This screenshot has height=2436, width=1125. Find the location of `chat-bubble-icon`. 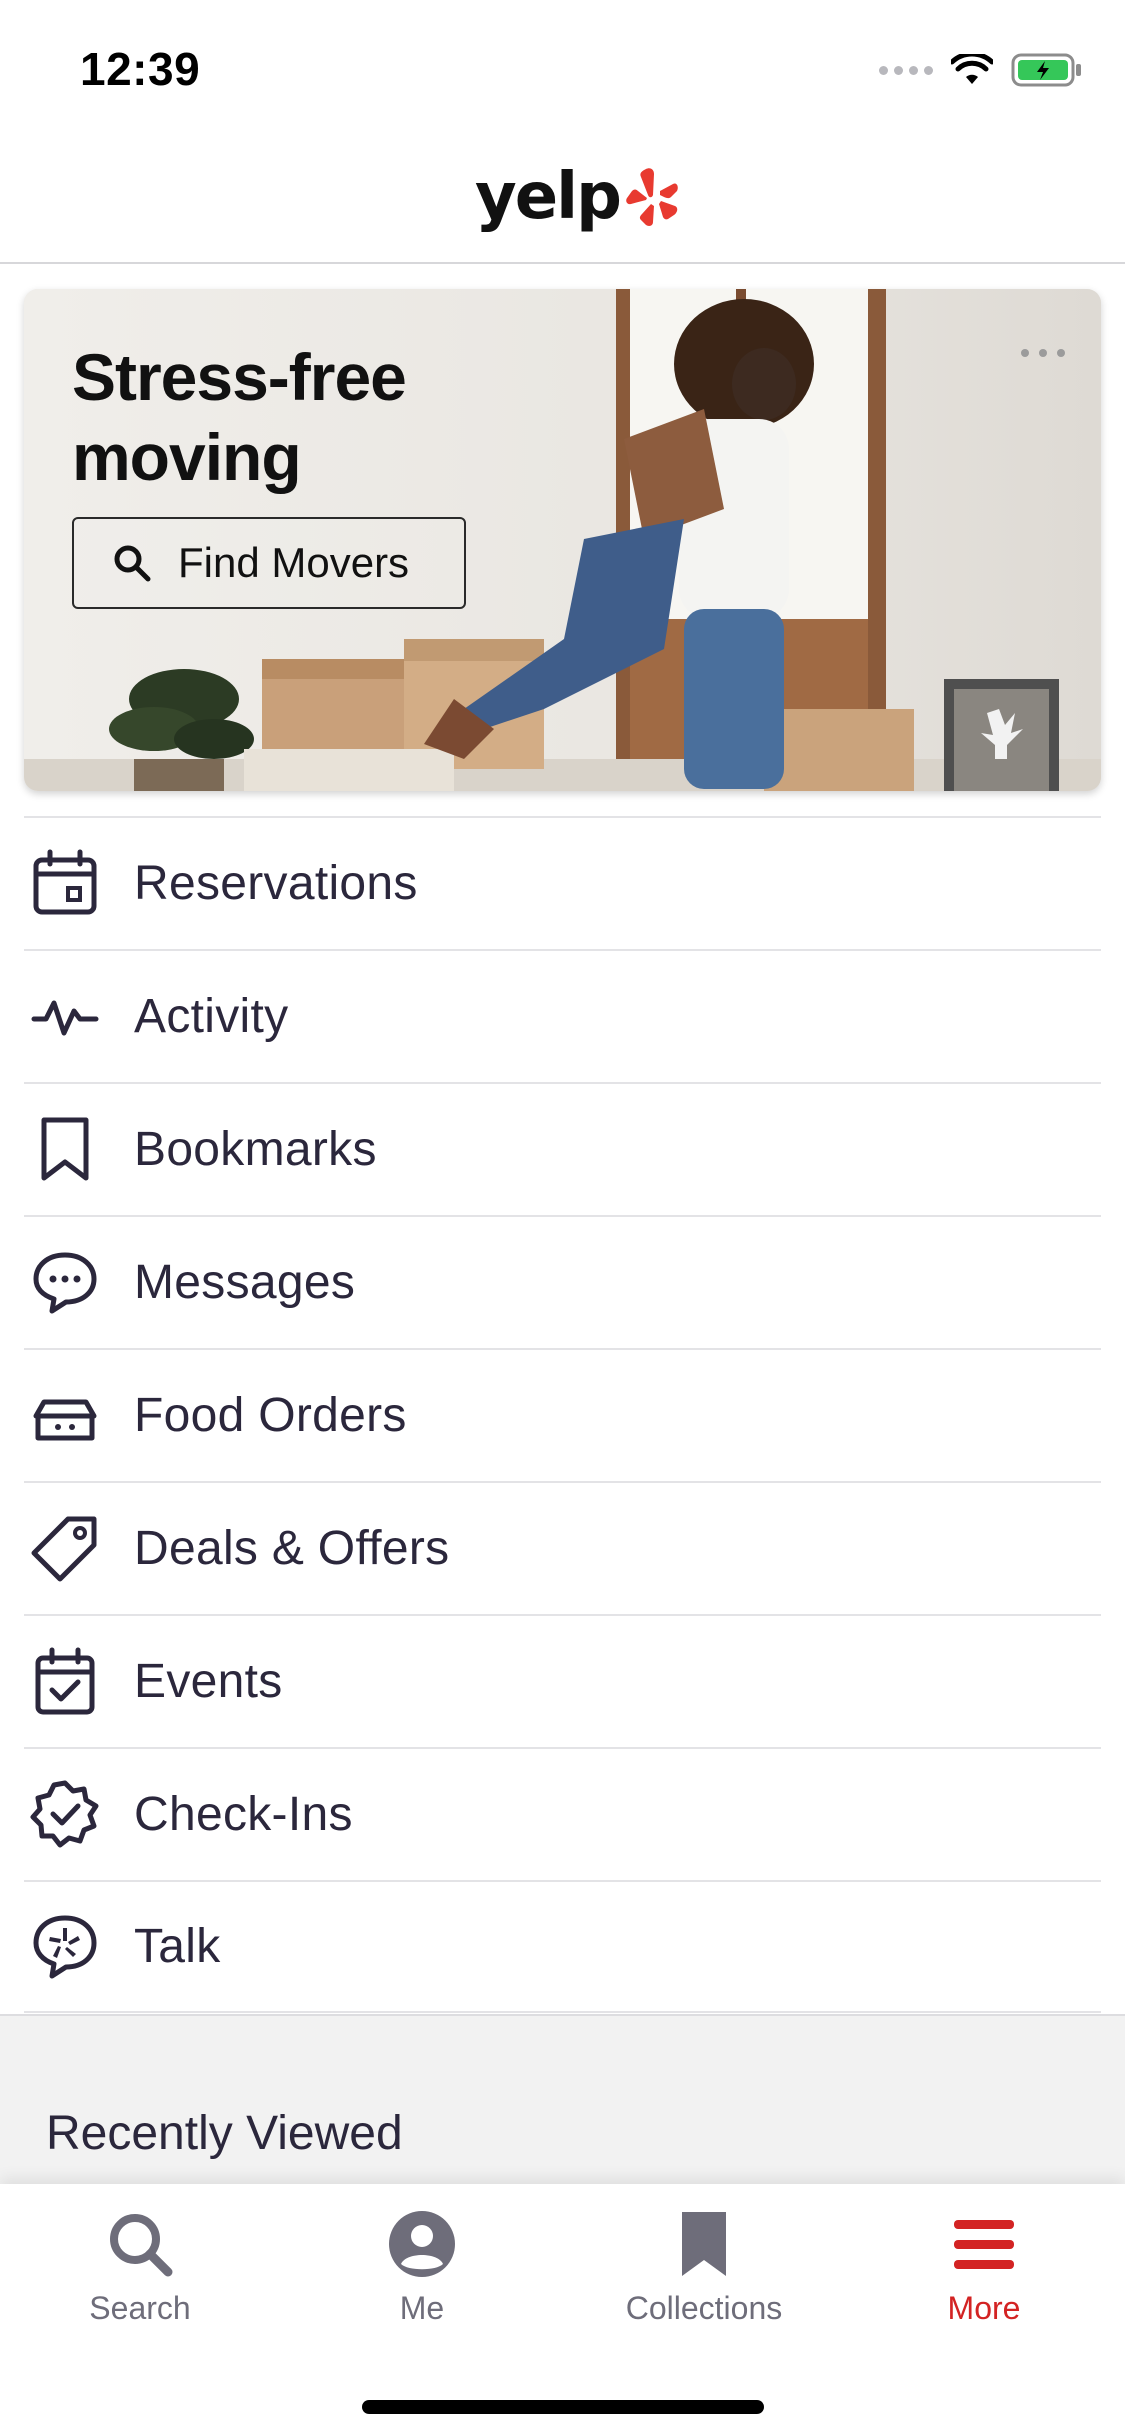

chat-bubble-icon is located at coordinates (65, 1283).